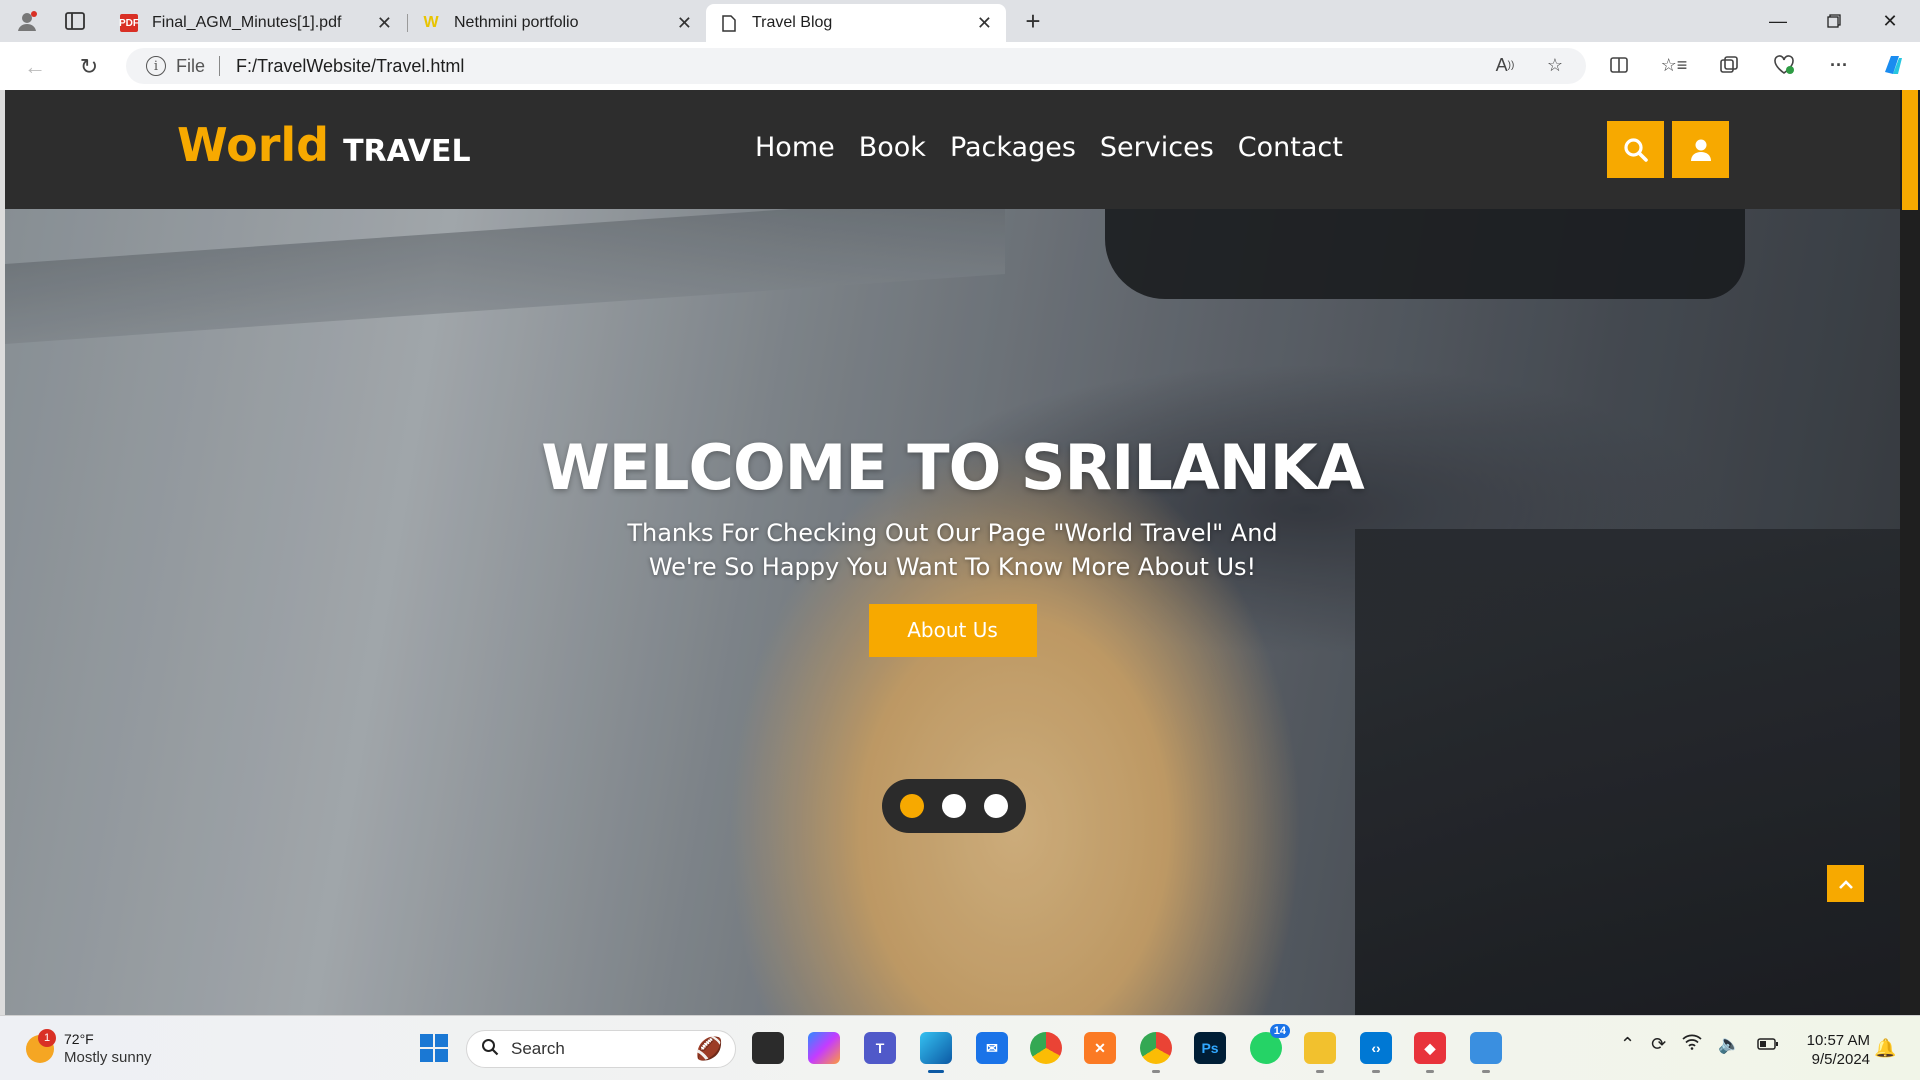 The width and height of the screenshot is (1920, 1080). I want to click on new-tab-icon: +, so click(1033, 21).